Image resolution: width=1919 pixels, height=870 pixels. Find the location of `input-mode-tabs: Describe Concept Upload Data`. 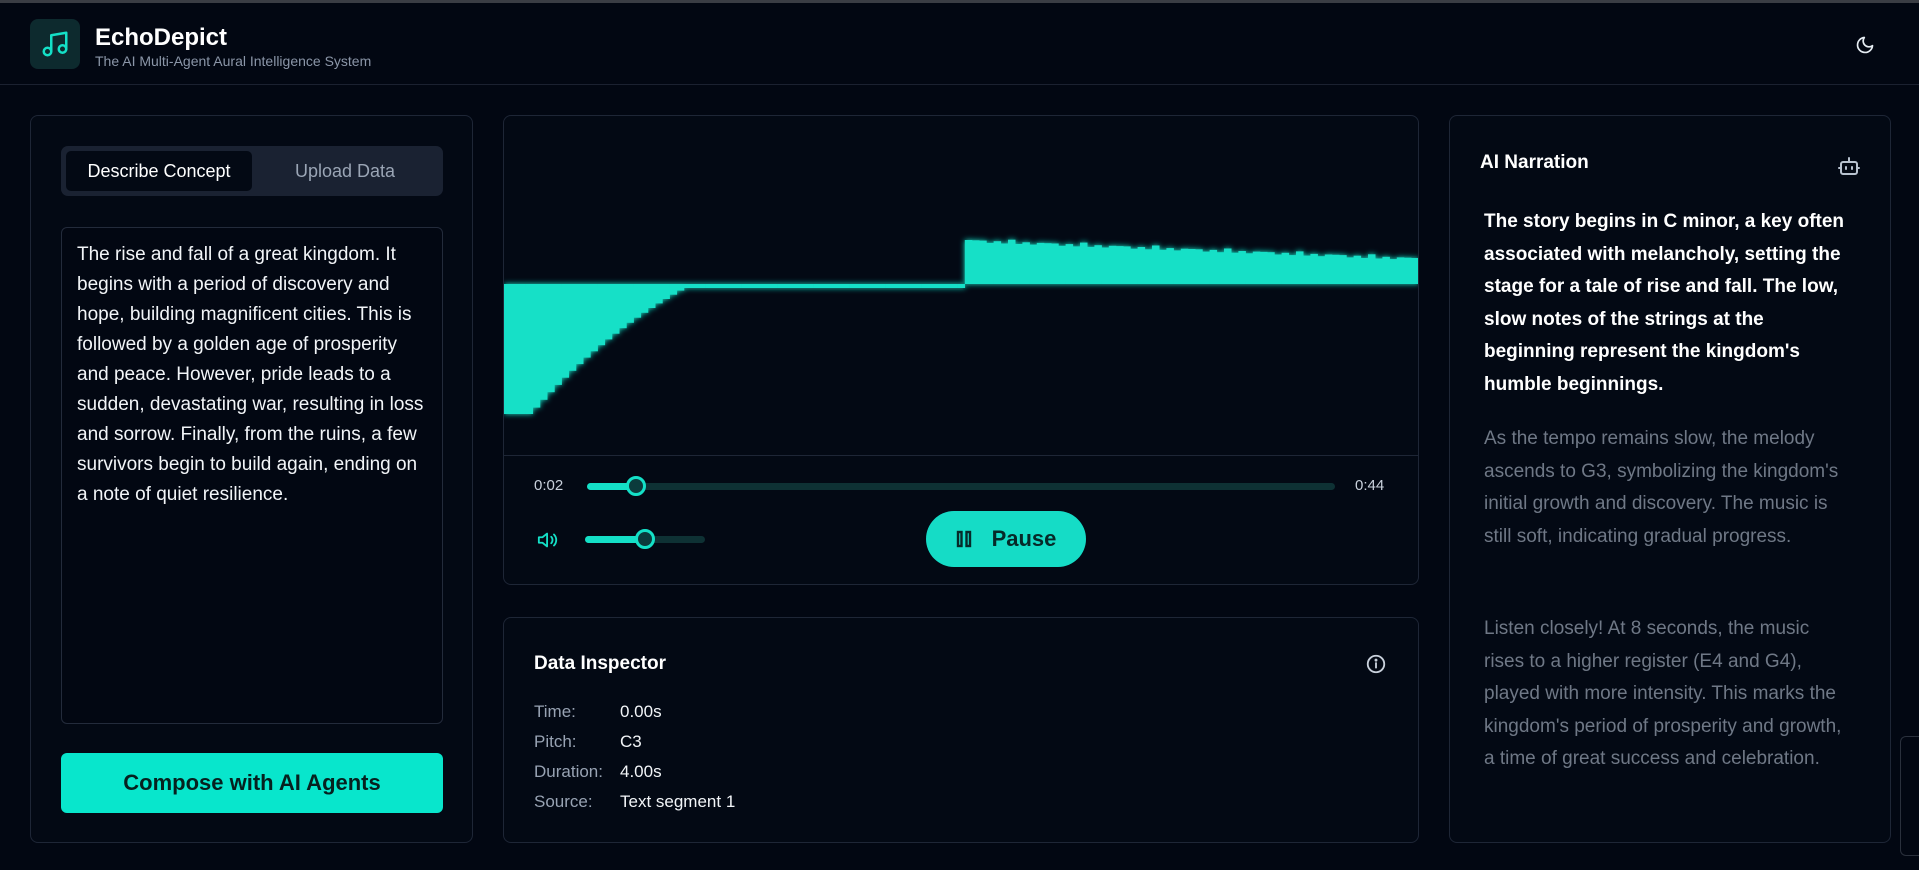

input-mode-tabs: Describe Concept Upload Data is located at coordinates (252, 171).